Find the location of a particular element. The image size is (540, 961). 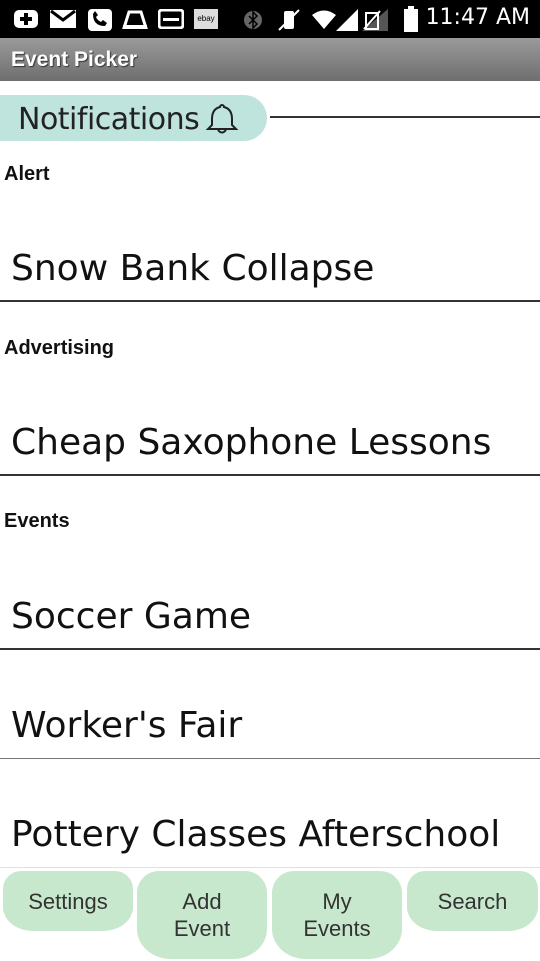

bluetooth-icon is located at coordinates (253, 20).